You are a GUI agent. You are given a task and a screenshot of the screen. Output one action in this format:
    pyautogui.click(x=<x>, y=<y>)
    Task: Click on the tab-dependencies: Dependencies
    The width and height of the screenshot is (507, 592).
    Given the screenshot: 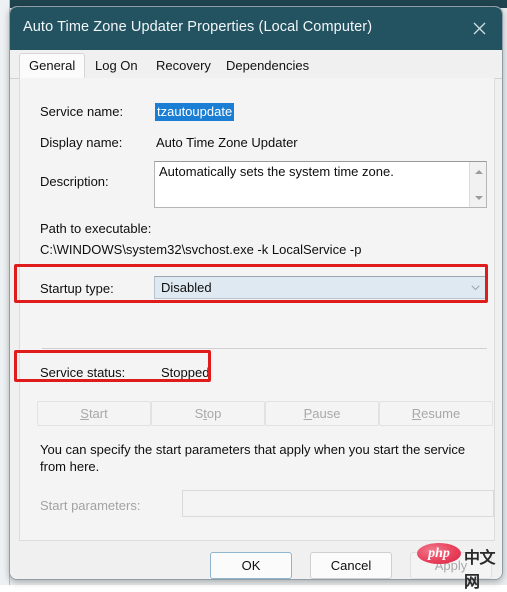 What is the action you would take?
    pyautogui.click(x=267, y=66)
    